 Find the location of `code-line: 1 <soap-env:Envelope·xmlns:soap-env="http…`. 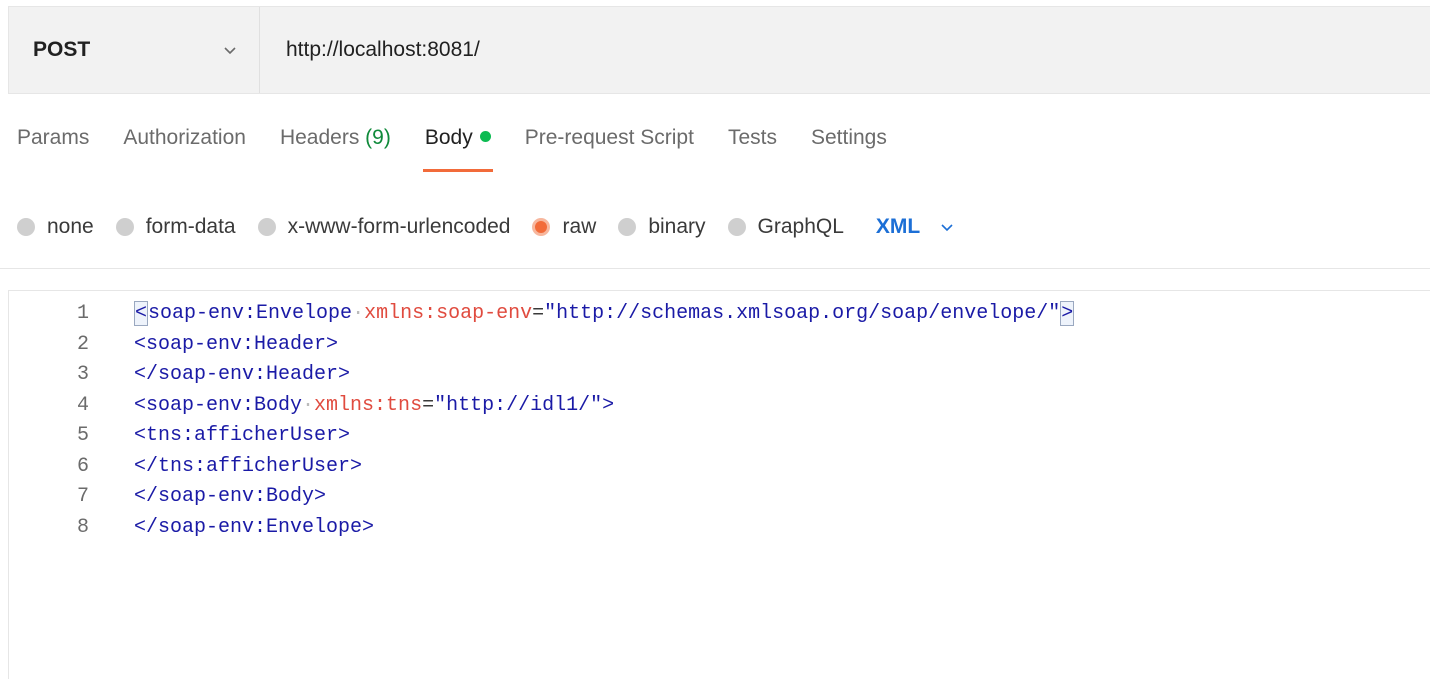

code-line: 1 <soap-env:Envelope·xmlns:soap-env="http… is located at coordinates (719, 314).